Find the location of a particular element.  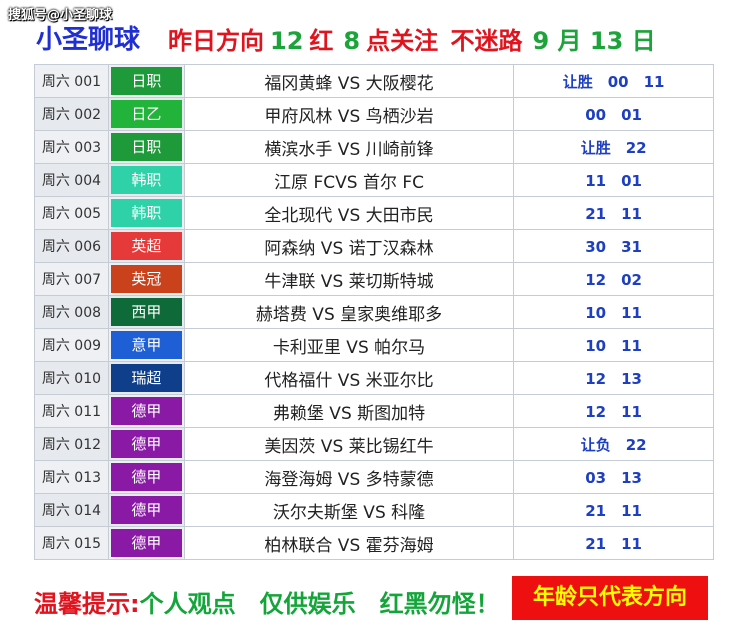

match-teams: 代格福什 VS 米亚尔比 is located at coordinates (349, 378).